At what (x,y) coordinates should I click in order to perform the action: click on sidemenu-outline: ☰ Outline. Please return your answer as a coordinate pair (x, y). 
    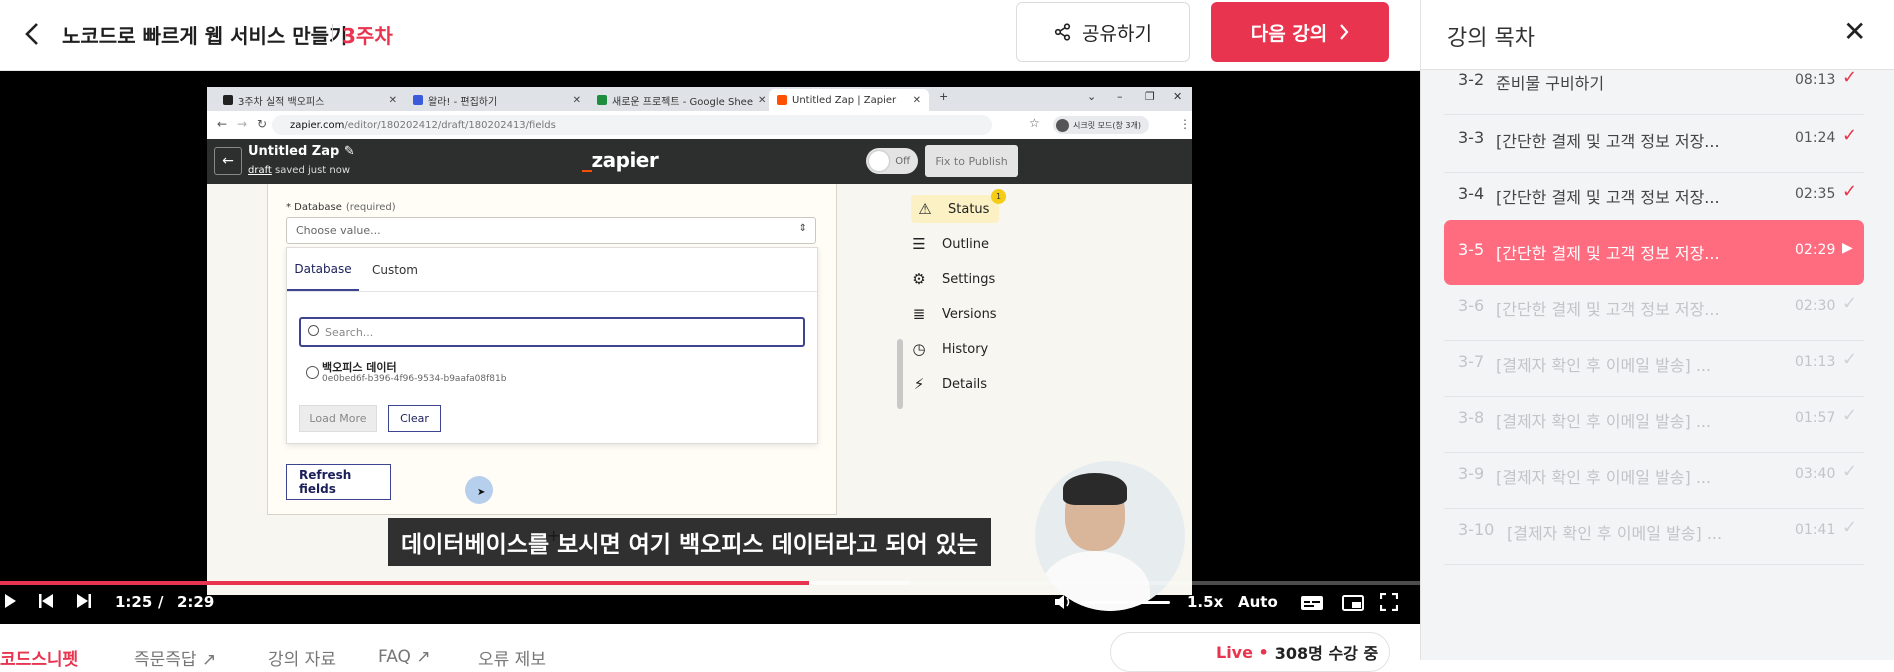
    Looking at the image, I should click on (949, 244).